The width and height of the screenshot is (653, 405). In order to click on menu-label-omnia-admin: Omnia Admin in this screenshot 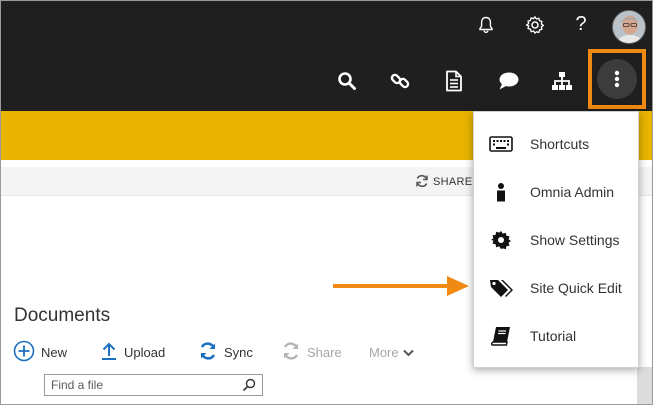, I will do `click(572, 192)`.